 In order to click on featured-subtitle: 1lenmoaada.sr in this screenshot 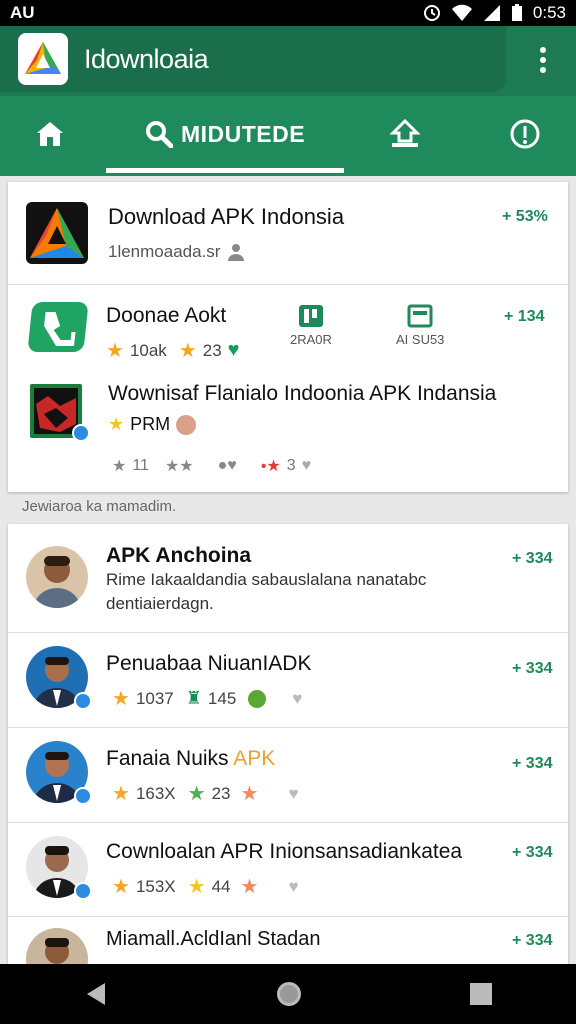, I will do `click(164, 251)`.